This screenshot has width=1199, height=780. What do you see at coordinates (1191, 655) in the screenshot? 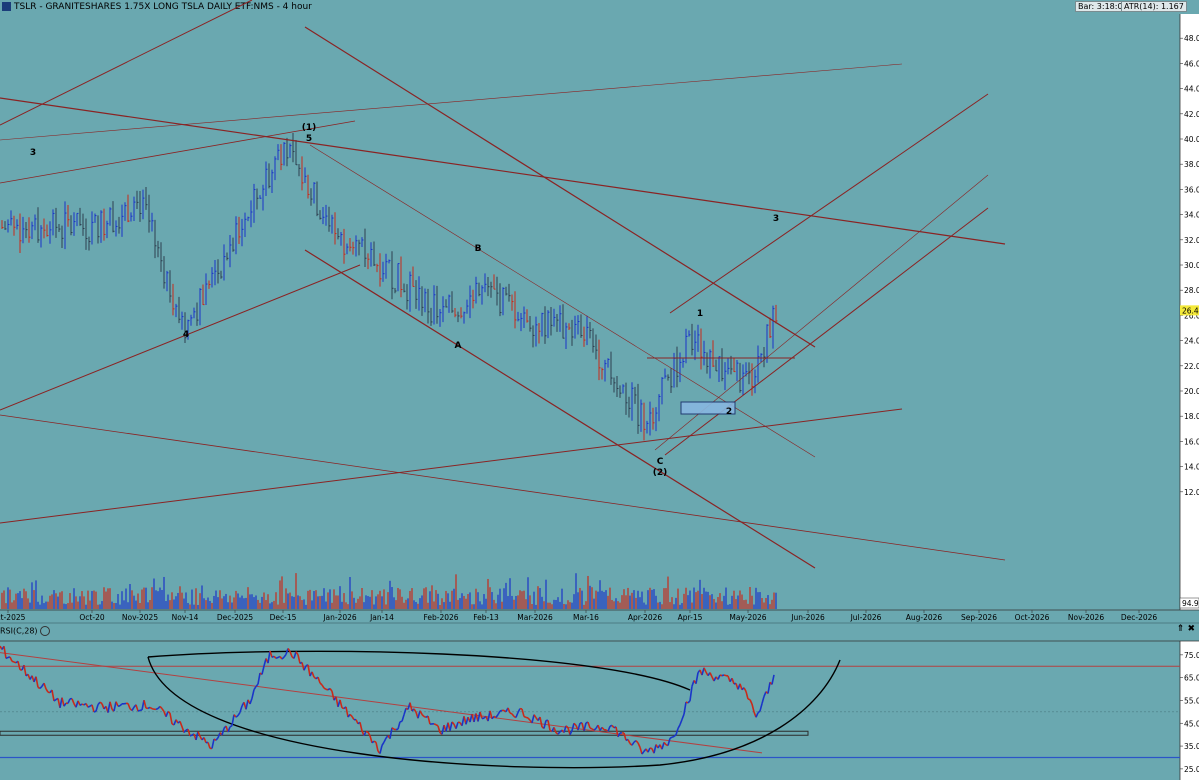
I see `rsi-tick-label: 75.0` at bounding box center [1191, 655].